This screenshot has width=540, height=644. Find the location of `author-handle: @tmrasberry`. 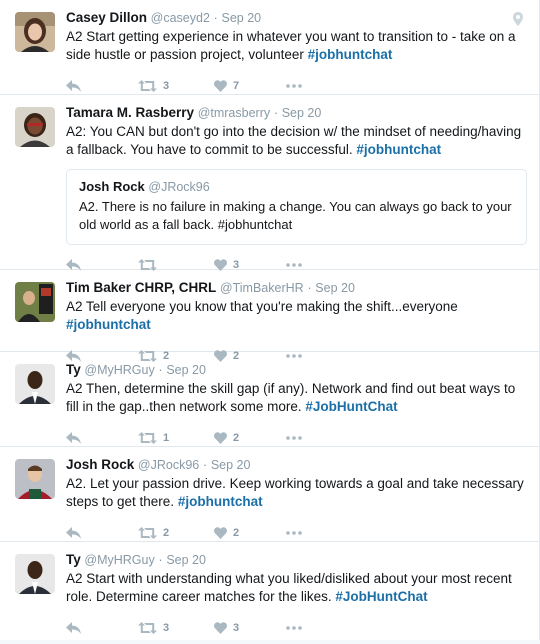

author-handle: @tmrasberry is located at coordinates (234, 113).